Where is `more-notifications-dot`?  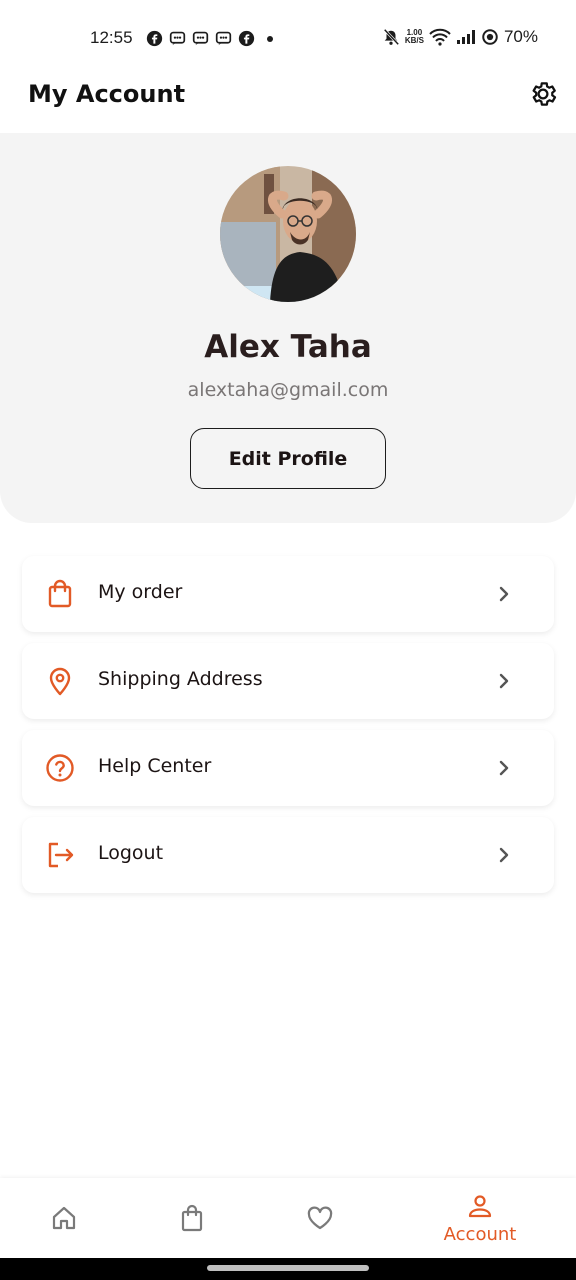
more-notifications-dot is located at coordinates (270, 38).